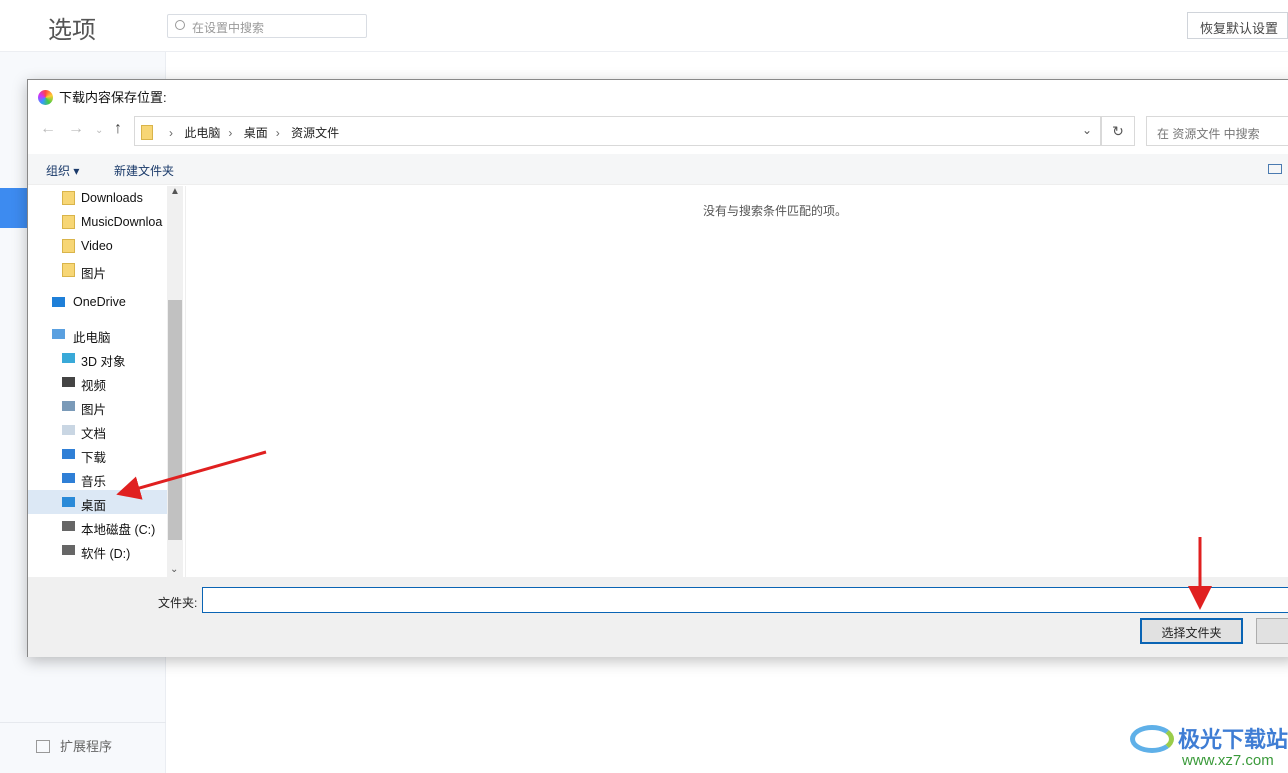  What do you see at coordinates (191, 475) in the screenshot?
I see `annotation-arrow` at bounding box center [191, 475].